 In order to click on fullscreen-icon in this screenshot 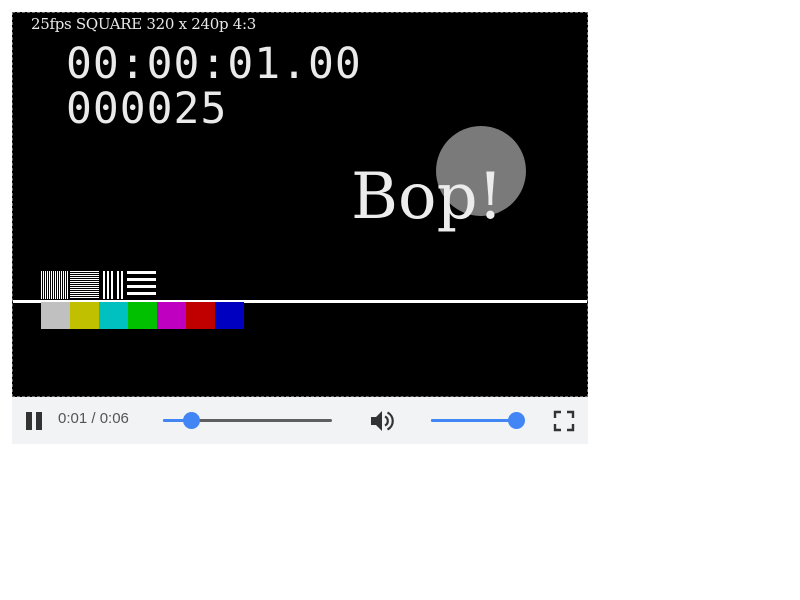, I will do `click(564, 421)`.